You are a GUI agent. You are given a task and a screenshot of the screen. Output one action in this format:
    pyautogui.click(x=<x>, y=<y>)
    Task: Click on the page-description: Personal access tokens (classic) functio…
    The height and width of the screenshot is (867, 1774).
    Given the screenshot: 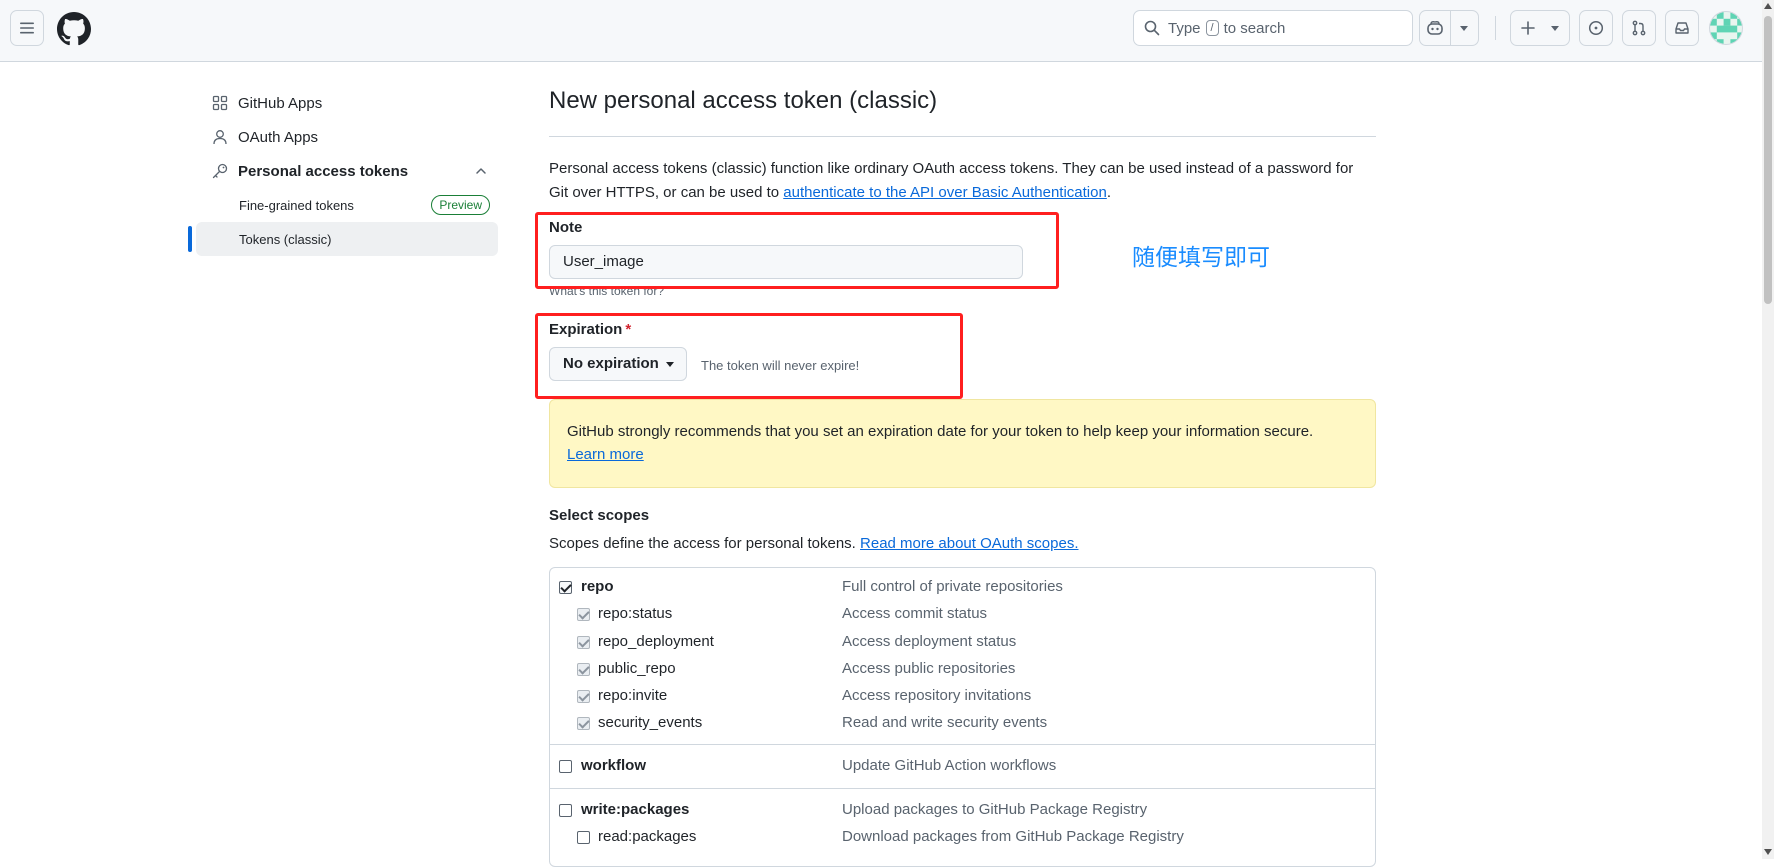 What is the action you would take?
    pyautogui.click(x=962, y=181)
    